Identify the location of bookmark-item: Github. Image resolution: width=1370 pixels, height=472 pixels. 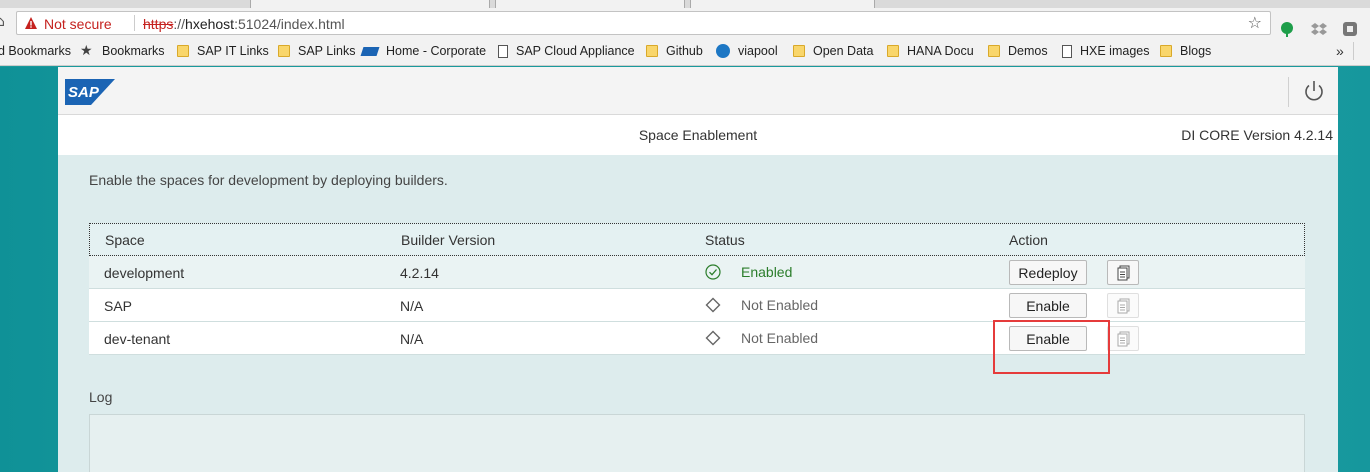
(674, 51).